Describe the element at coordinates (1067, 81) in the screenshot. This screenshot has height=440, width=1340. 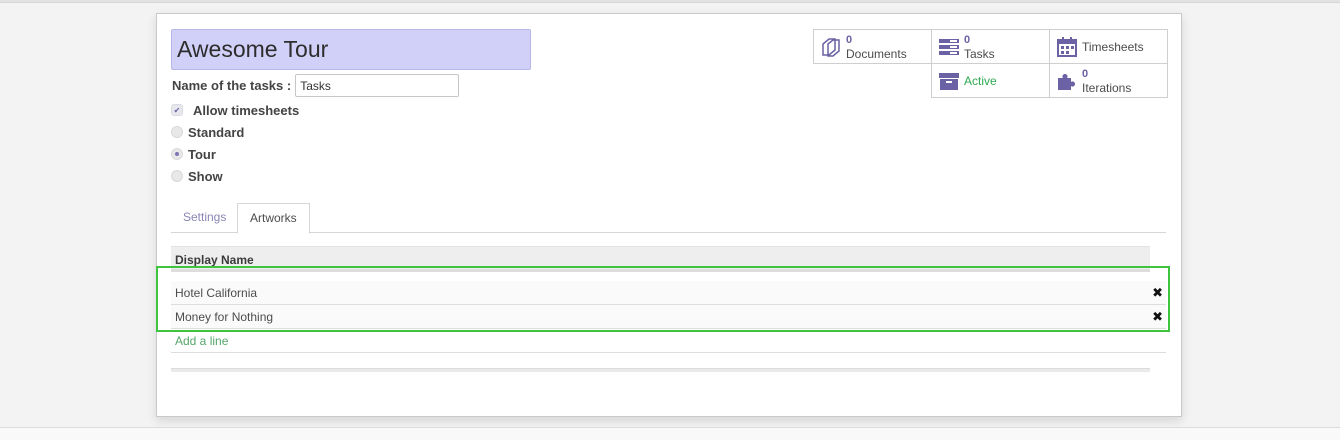
I see `puzzle-icon` at that location.